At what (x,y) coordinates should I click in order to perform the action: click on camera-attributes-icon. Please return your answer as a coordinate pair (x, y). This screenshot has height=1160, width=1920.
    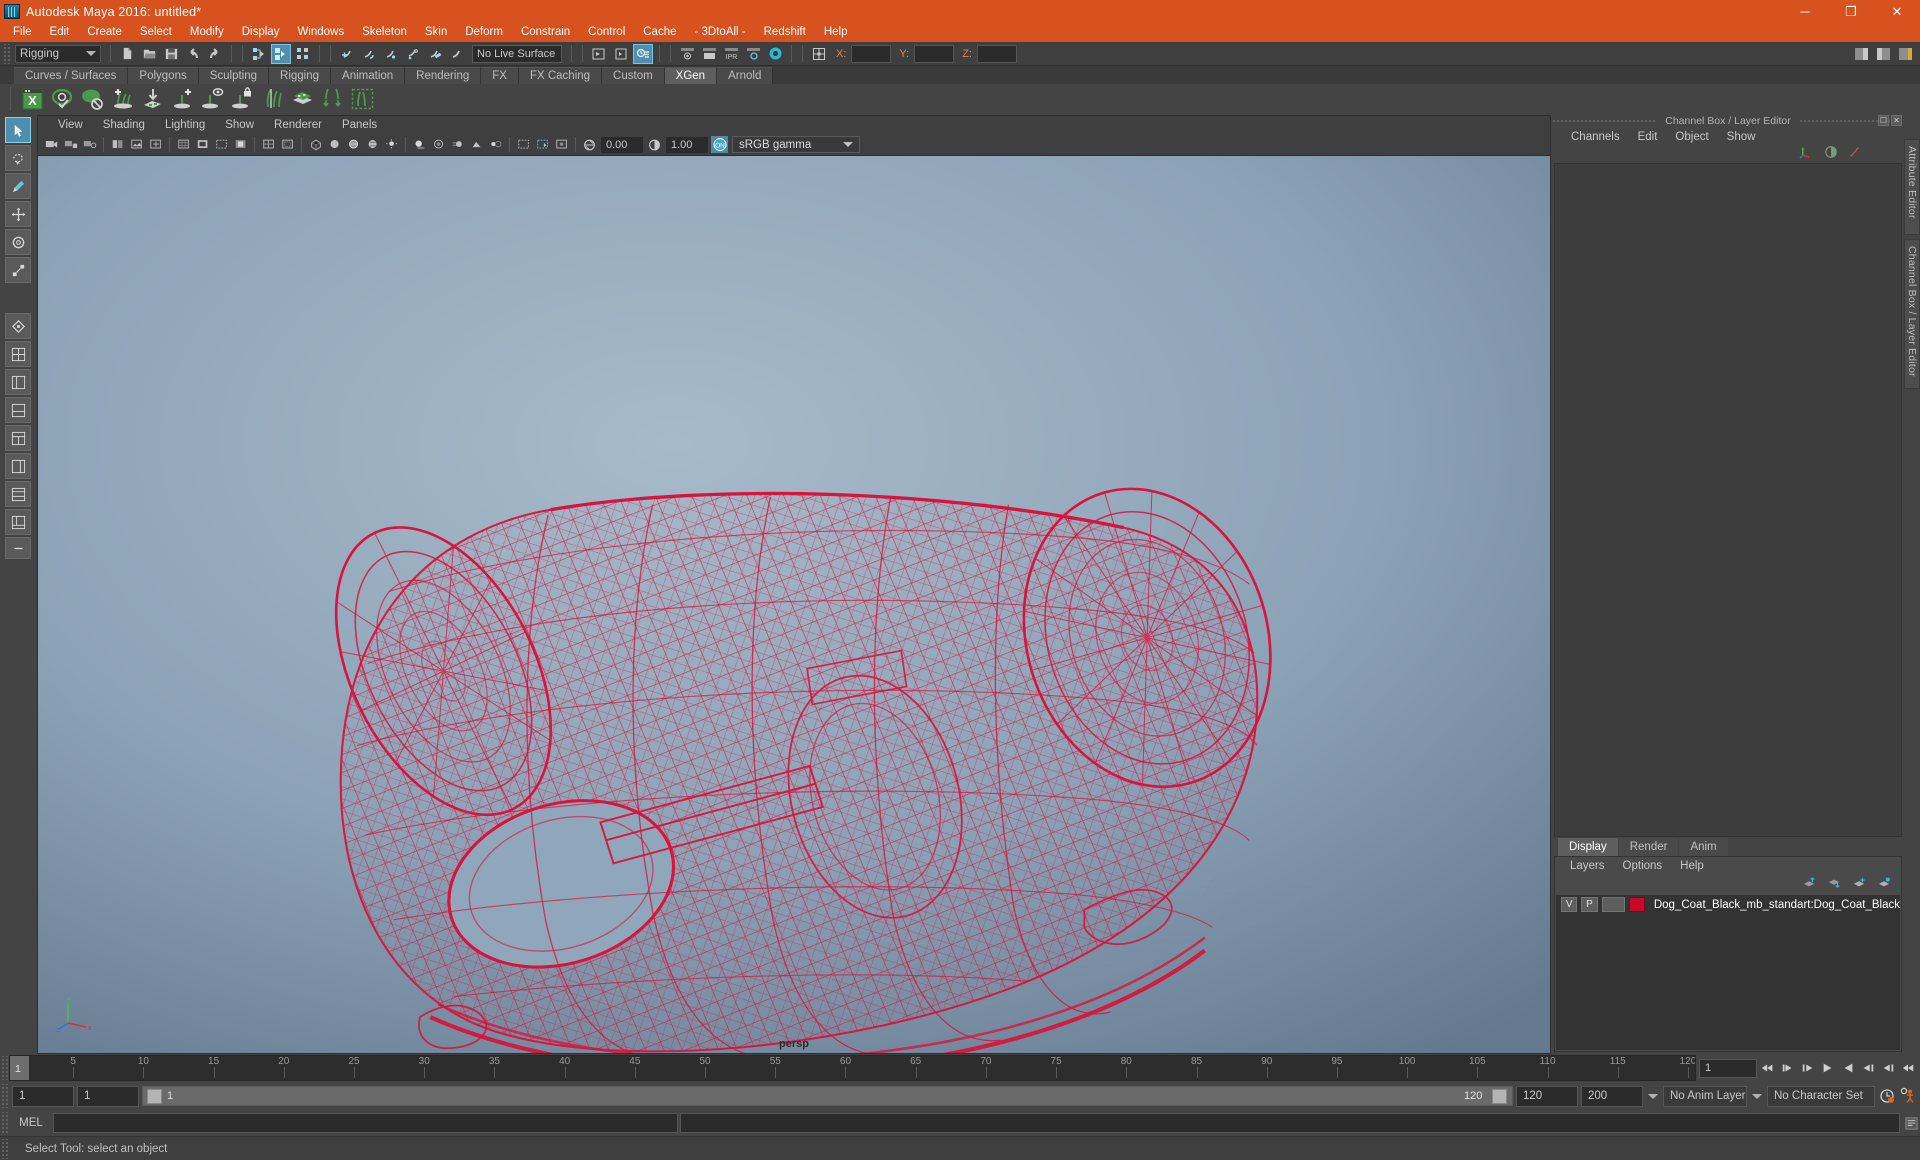
    Looking at the image, I should click on (89, 144).